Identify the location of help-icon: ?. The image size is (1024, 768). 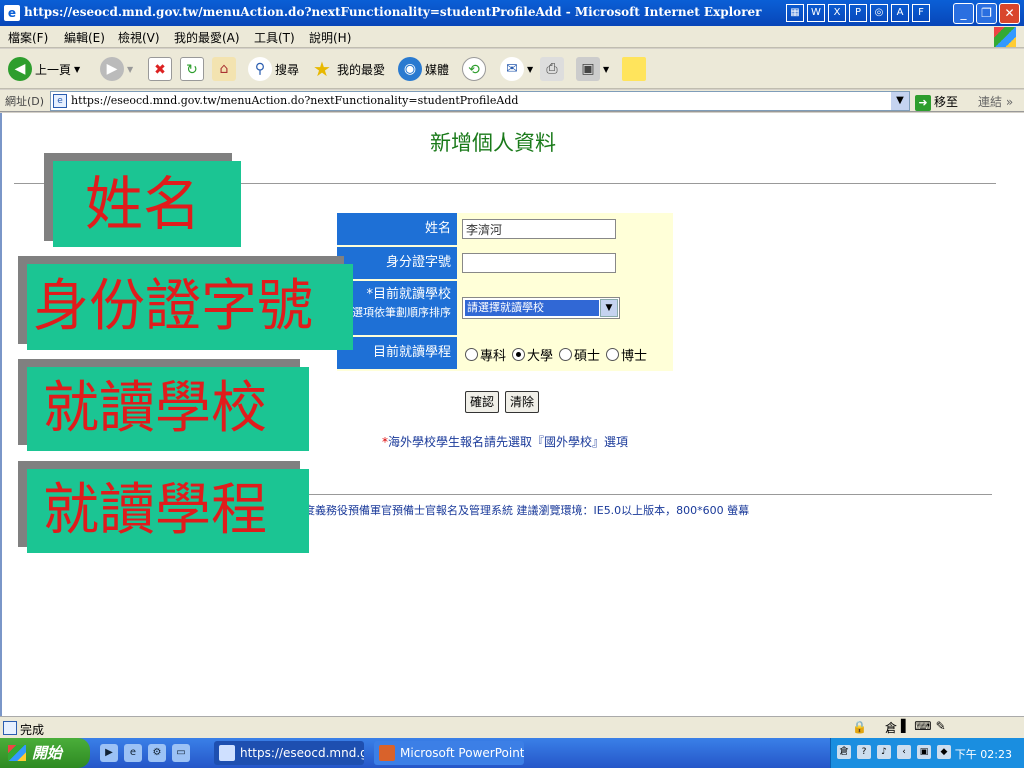
(864, 752).